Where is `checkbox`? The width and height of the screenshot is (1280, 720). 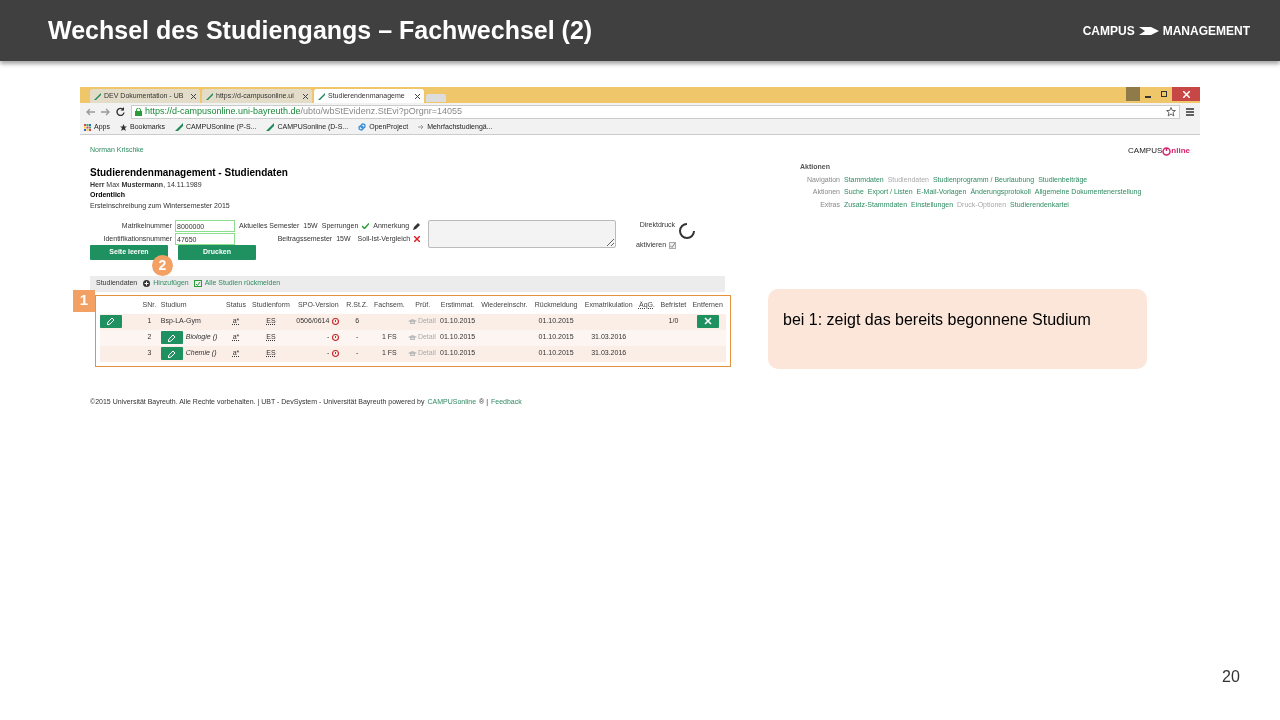 checkbox is located at coordinates (673, 245).